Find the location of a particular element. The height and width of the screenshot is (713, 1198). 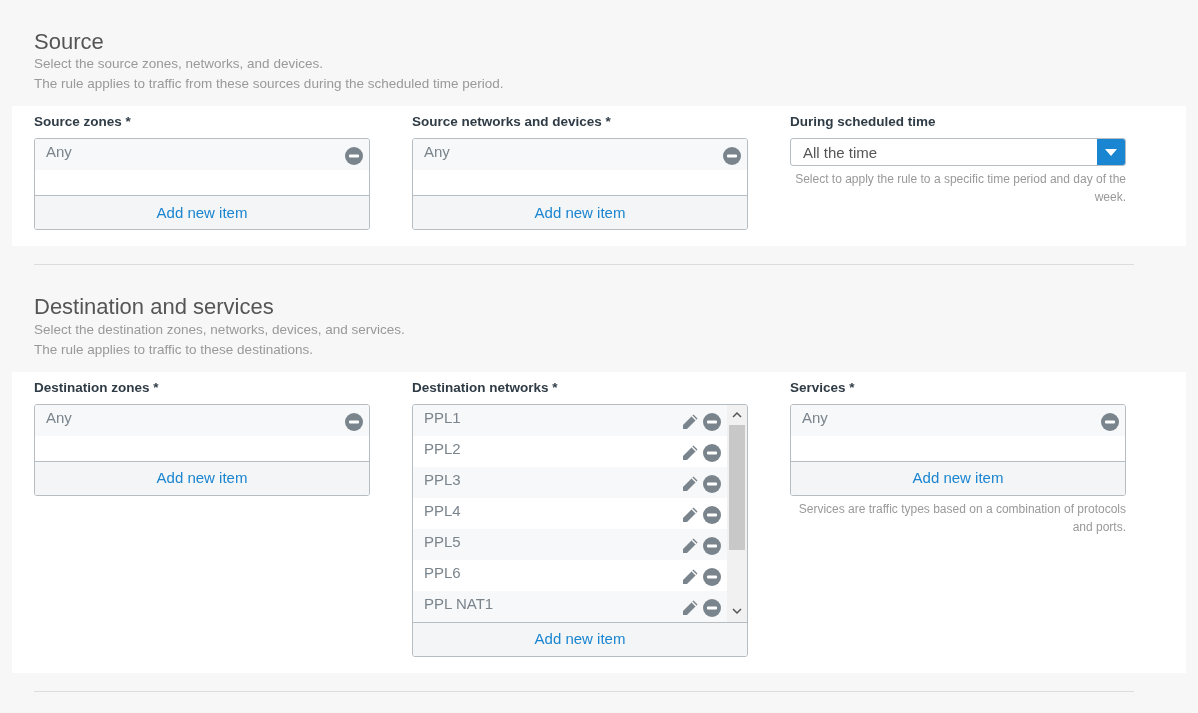

list-item: PPL5 is located at coordinates (570, 544).